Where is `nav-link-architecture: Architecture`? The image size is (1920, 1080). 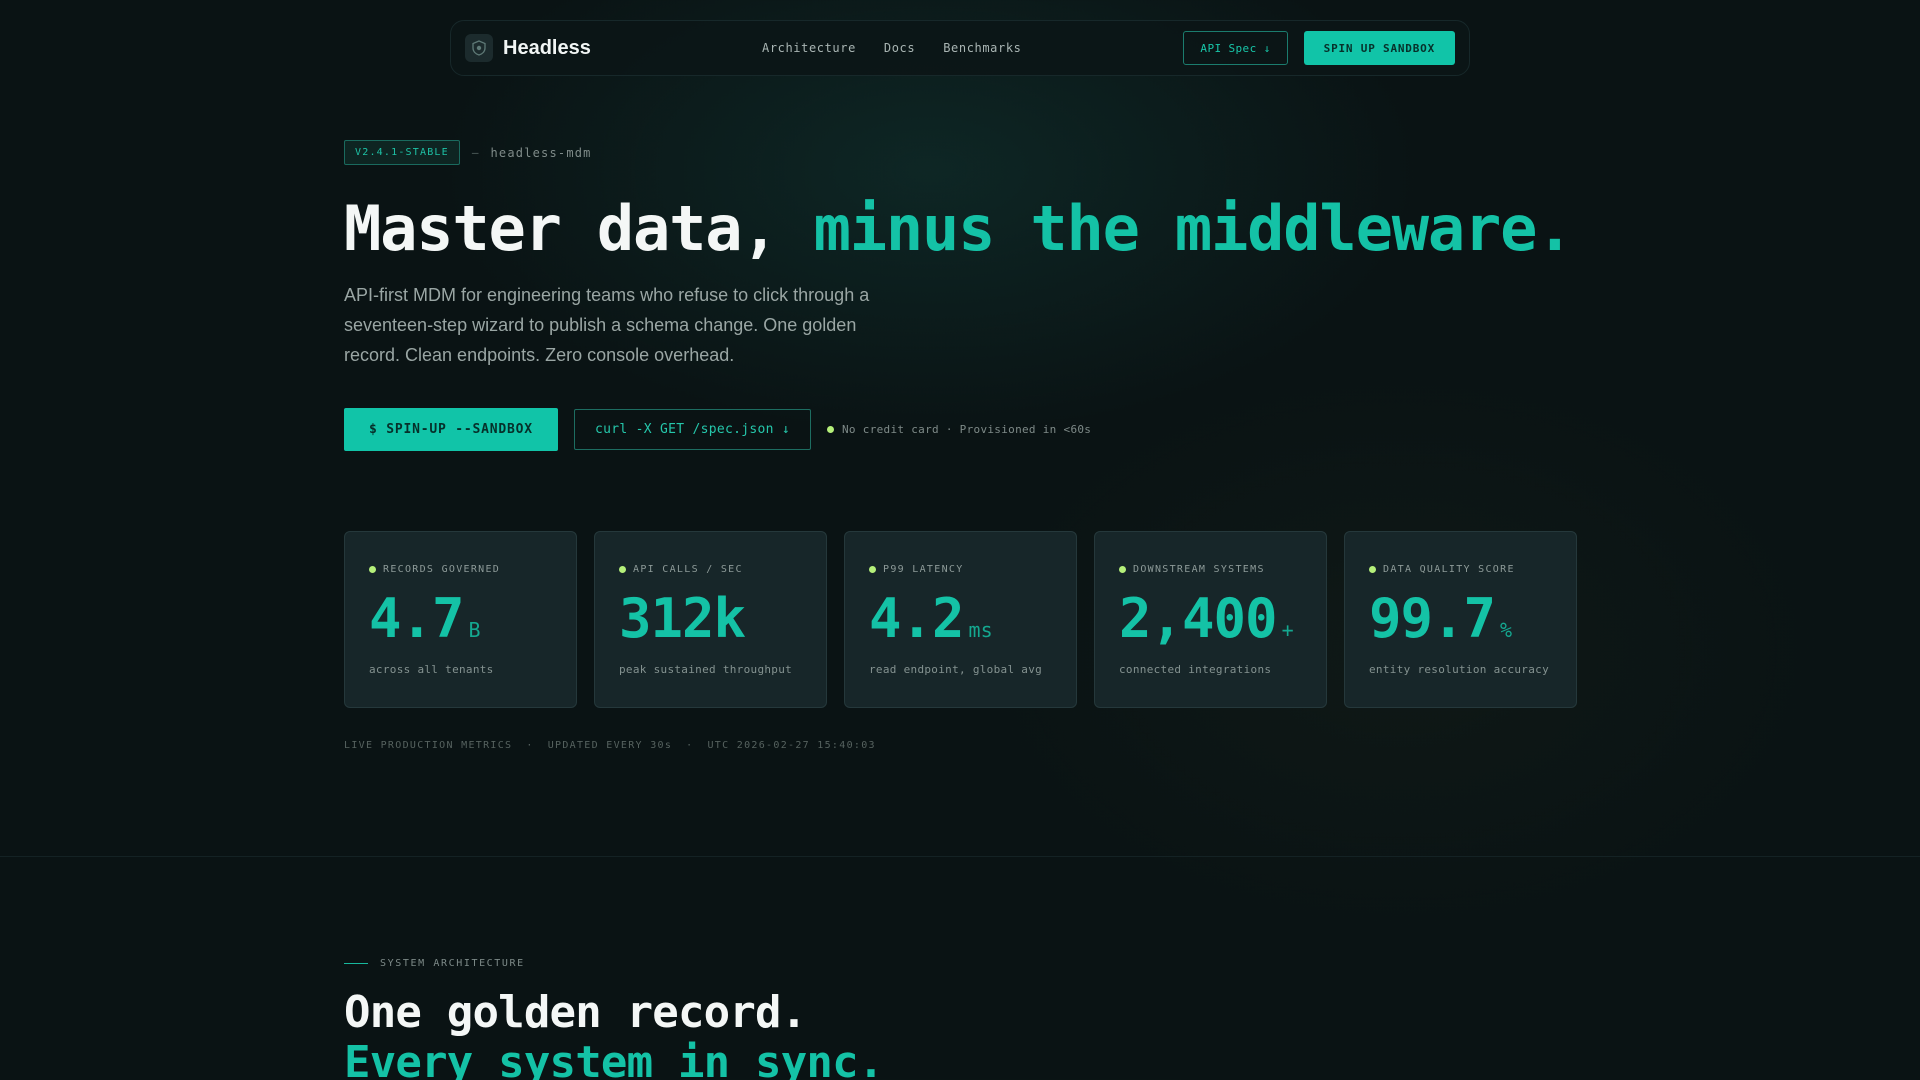
nav-link-architecture: Architecture is located at coordinates (809, 48).